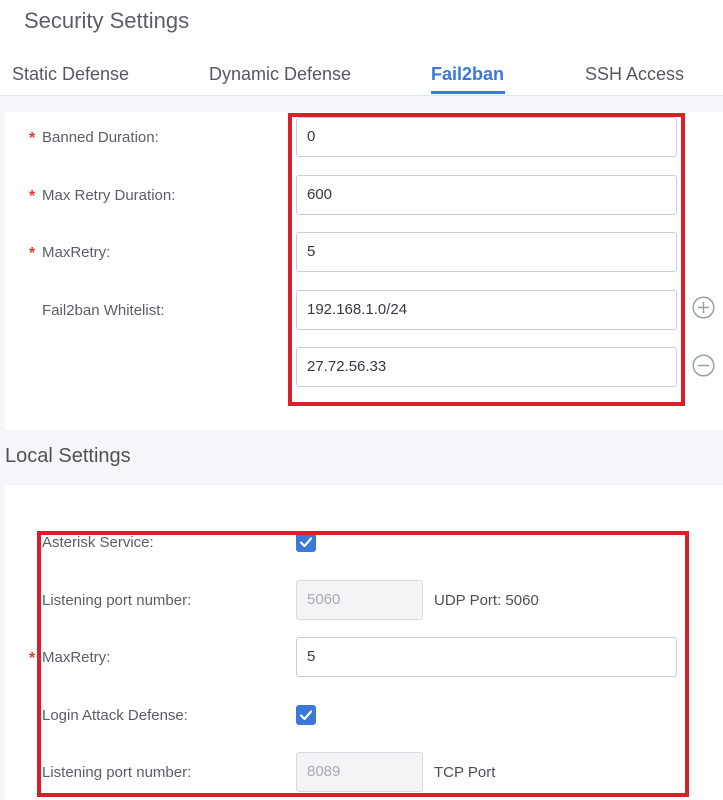  What do you see at coordinates (117, 772) in the screenshot?
I see `login-port-label: Listening port number:` at bounding box center [117, 772].